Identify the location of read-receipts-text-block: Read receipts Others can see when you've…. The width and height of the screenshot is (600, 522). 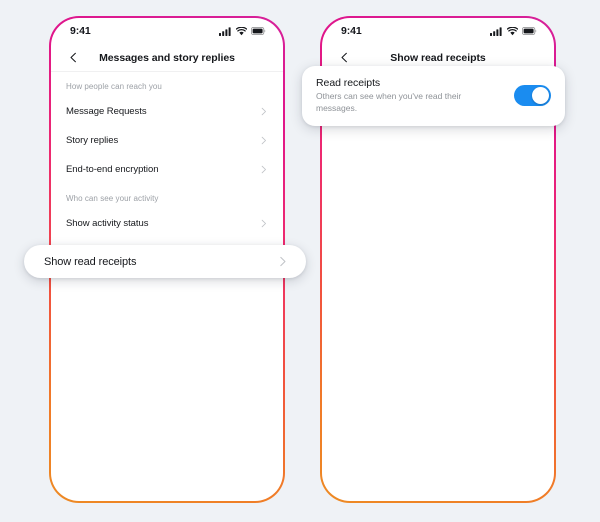
(411, 96).